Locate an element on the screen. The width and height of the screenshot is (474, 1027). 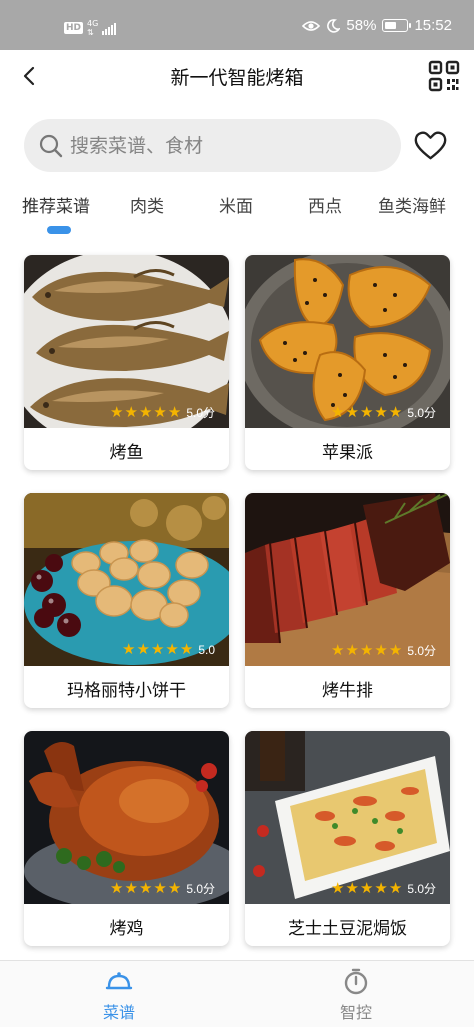
moon-icon is located at coordinates (334, 25).